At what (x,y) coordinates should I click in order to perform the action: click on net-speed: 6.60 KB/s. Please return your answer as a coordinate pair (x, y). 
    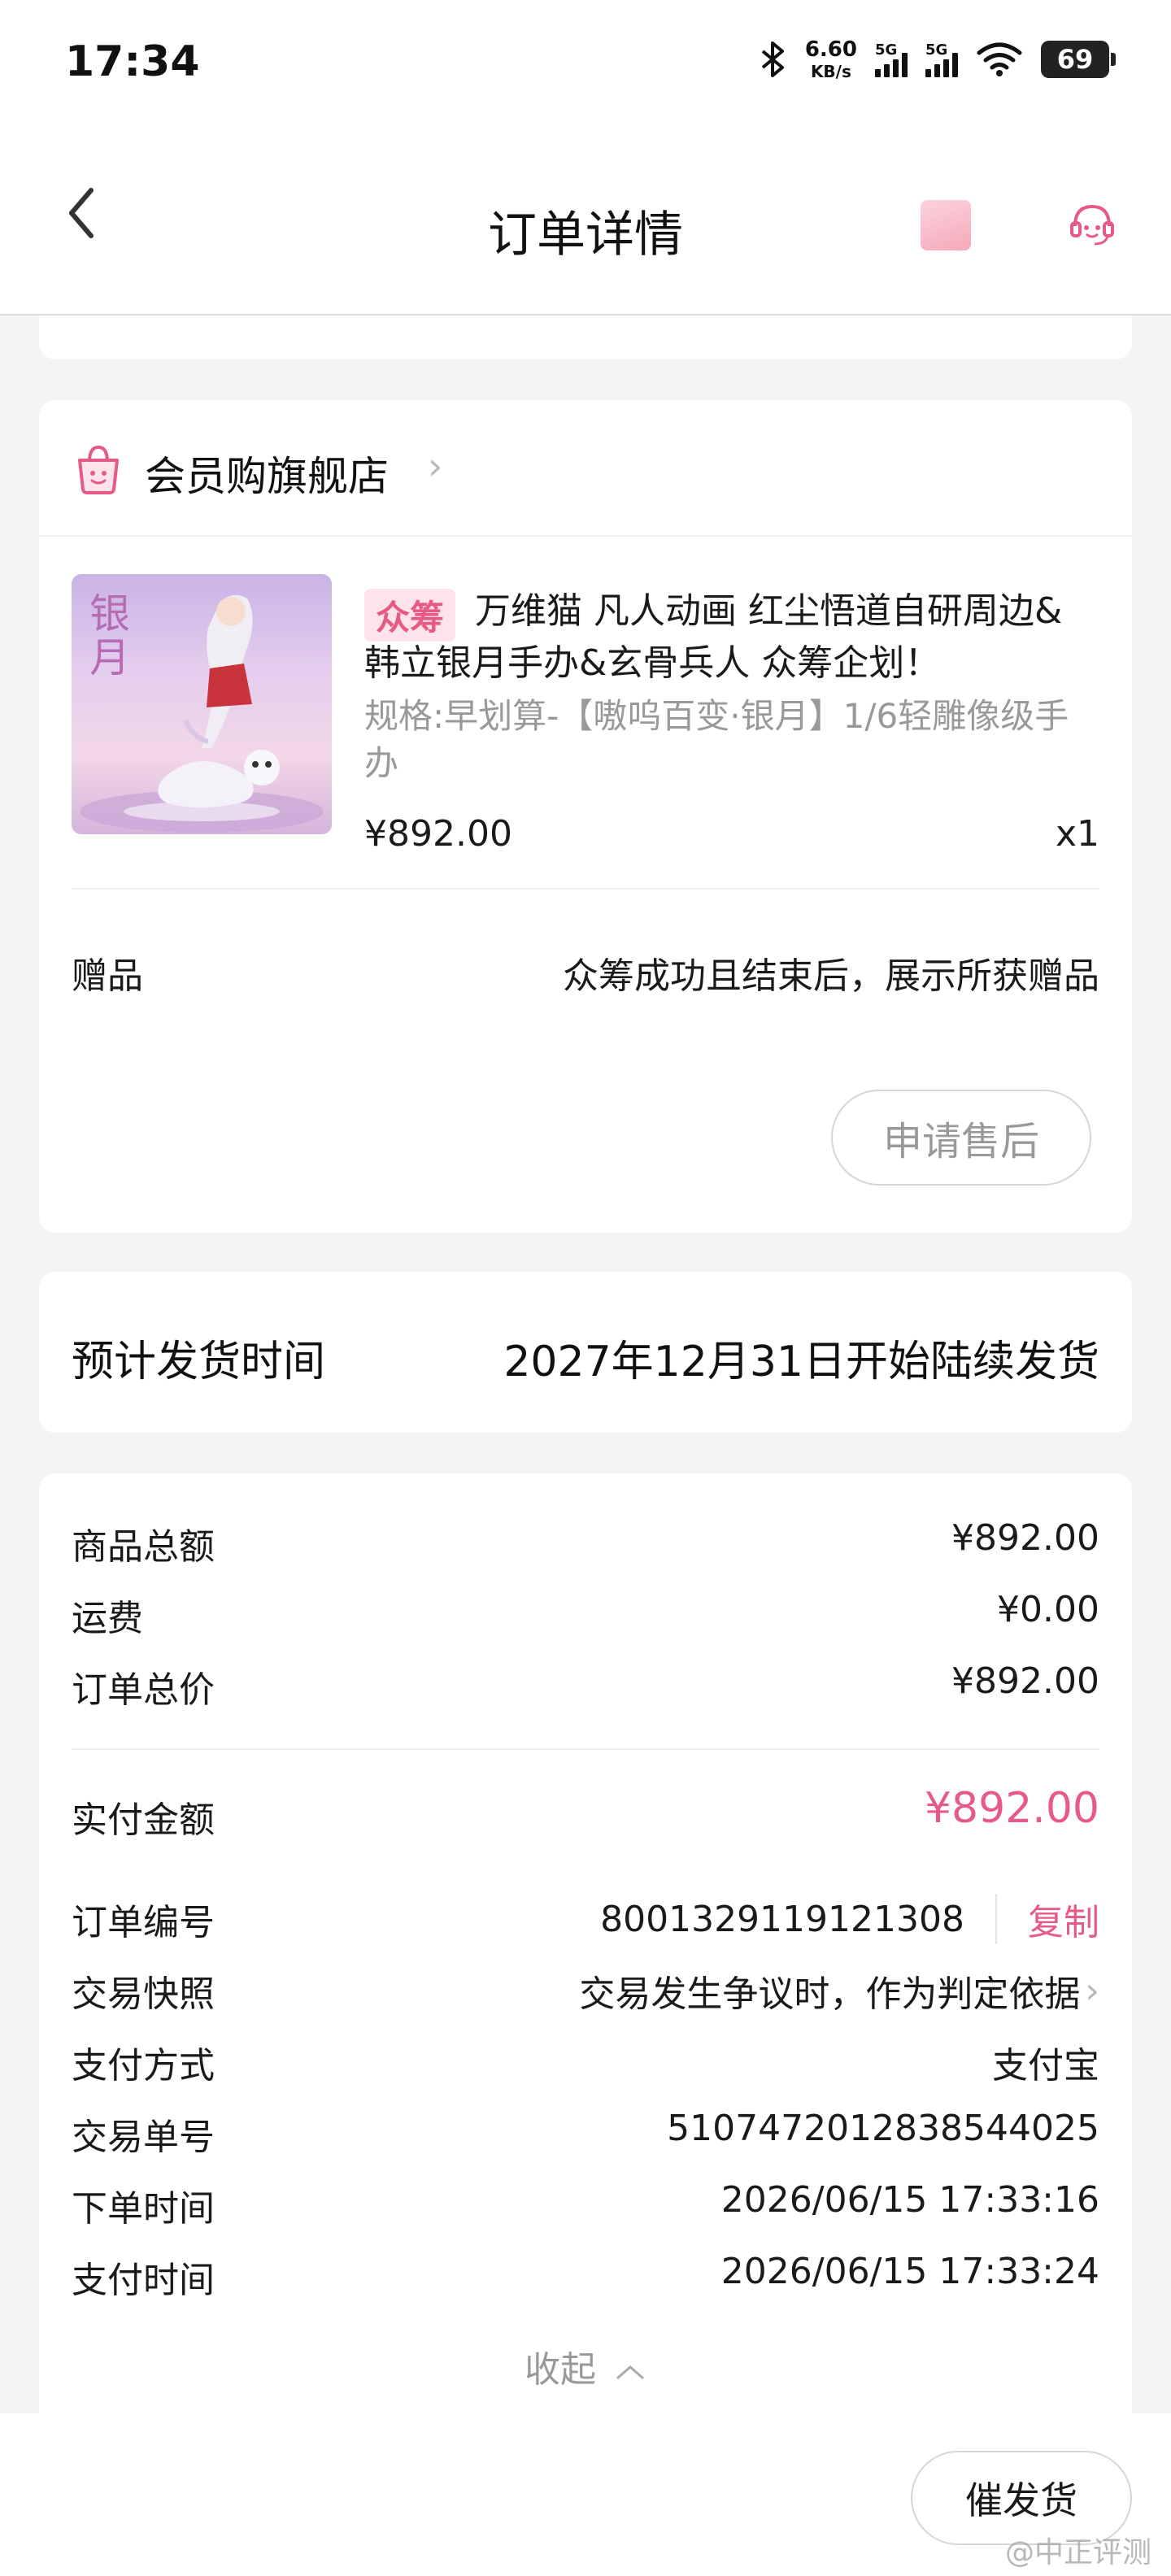
    Looking at the image, I should click on (831, 59).